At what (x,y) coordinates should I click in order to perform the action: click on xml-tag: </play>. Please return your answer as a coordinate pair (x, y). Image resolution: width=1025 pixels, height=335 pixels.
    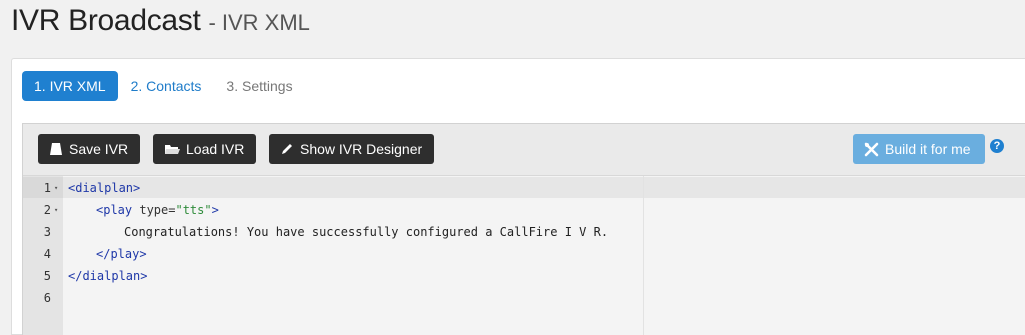
    Looking at the image, I should click on (121, 254).